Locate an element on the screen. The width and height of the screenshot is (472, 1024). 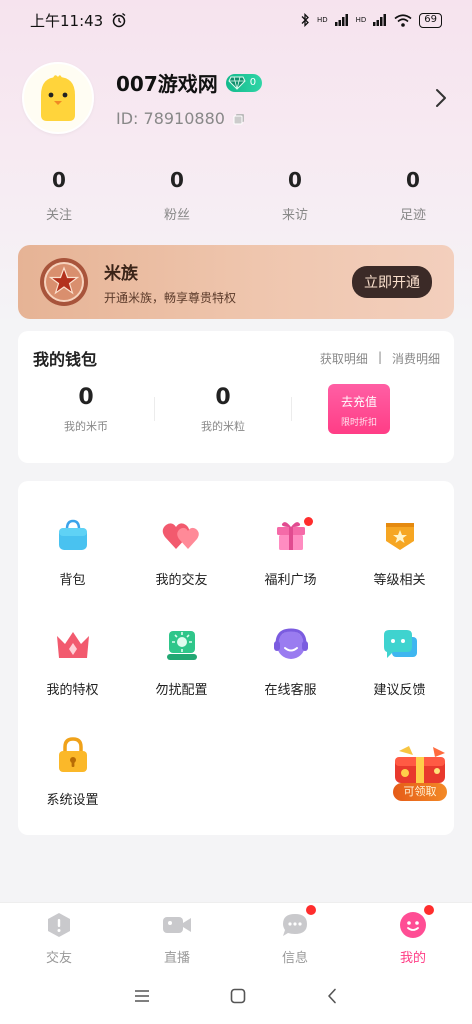
hearts-icon is located at coordinates (180, 536).